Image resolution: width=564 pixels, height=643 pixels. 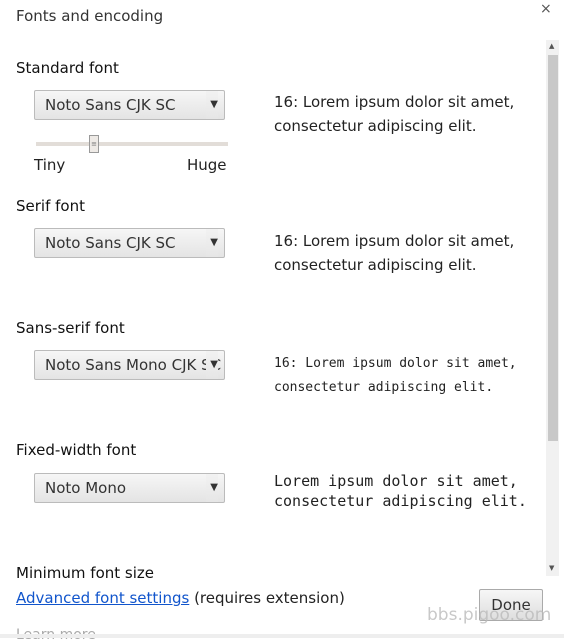 I want to click on requires-extension-note: (requires extension), so click(x=267, y=598).